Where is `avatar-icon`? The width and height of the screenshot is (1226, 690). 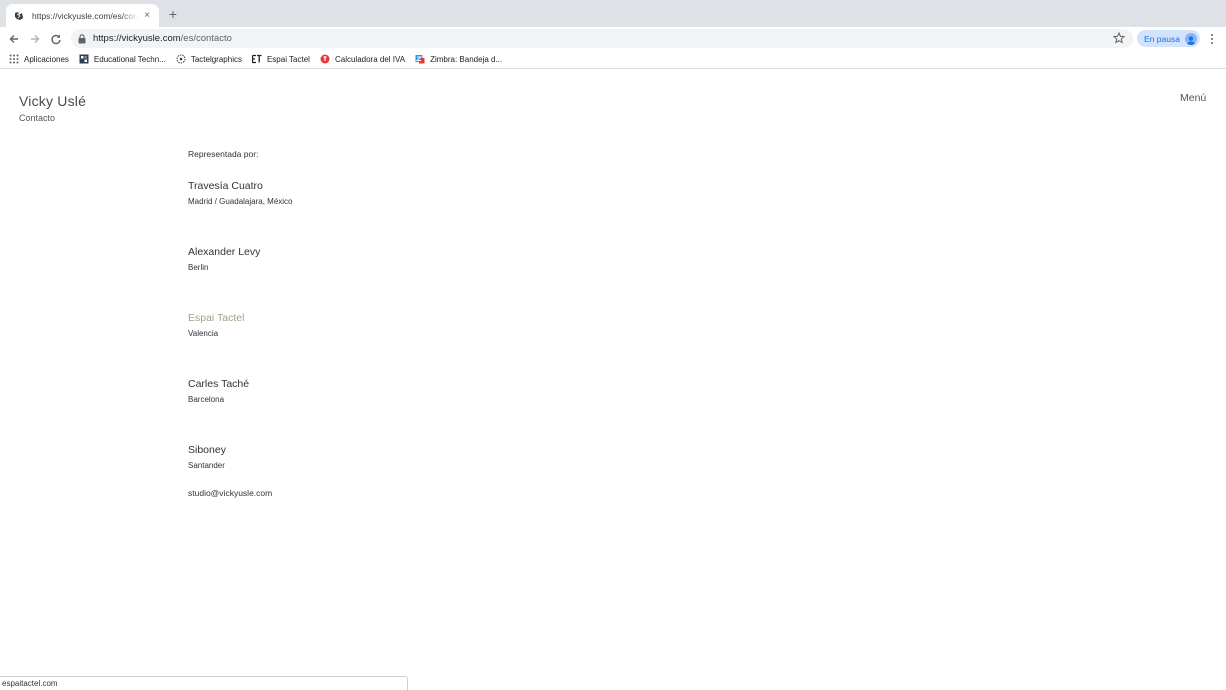 avatar-icon is located at coordinates (1190, 38).